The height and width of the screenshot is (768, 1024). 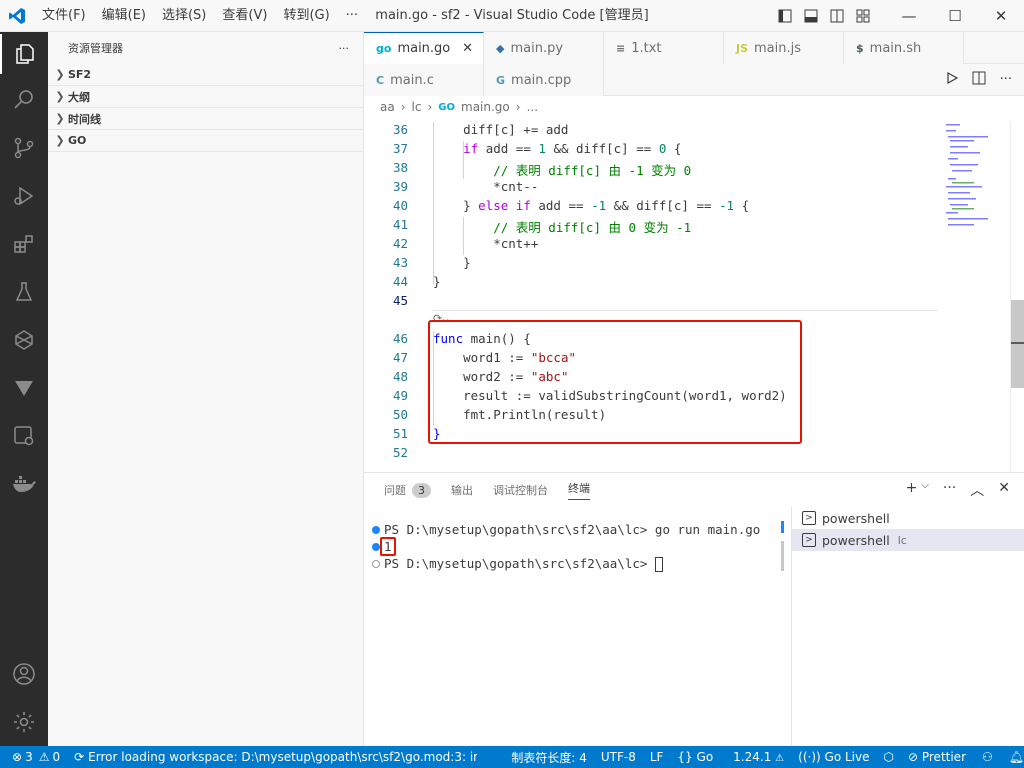 I want to click on source-control-icon, so click(x=24, y=148).